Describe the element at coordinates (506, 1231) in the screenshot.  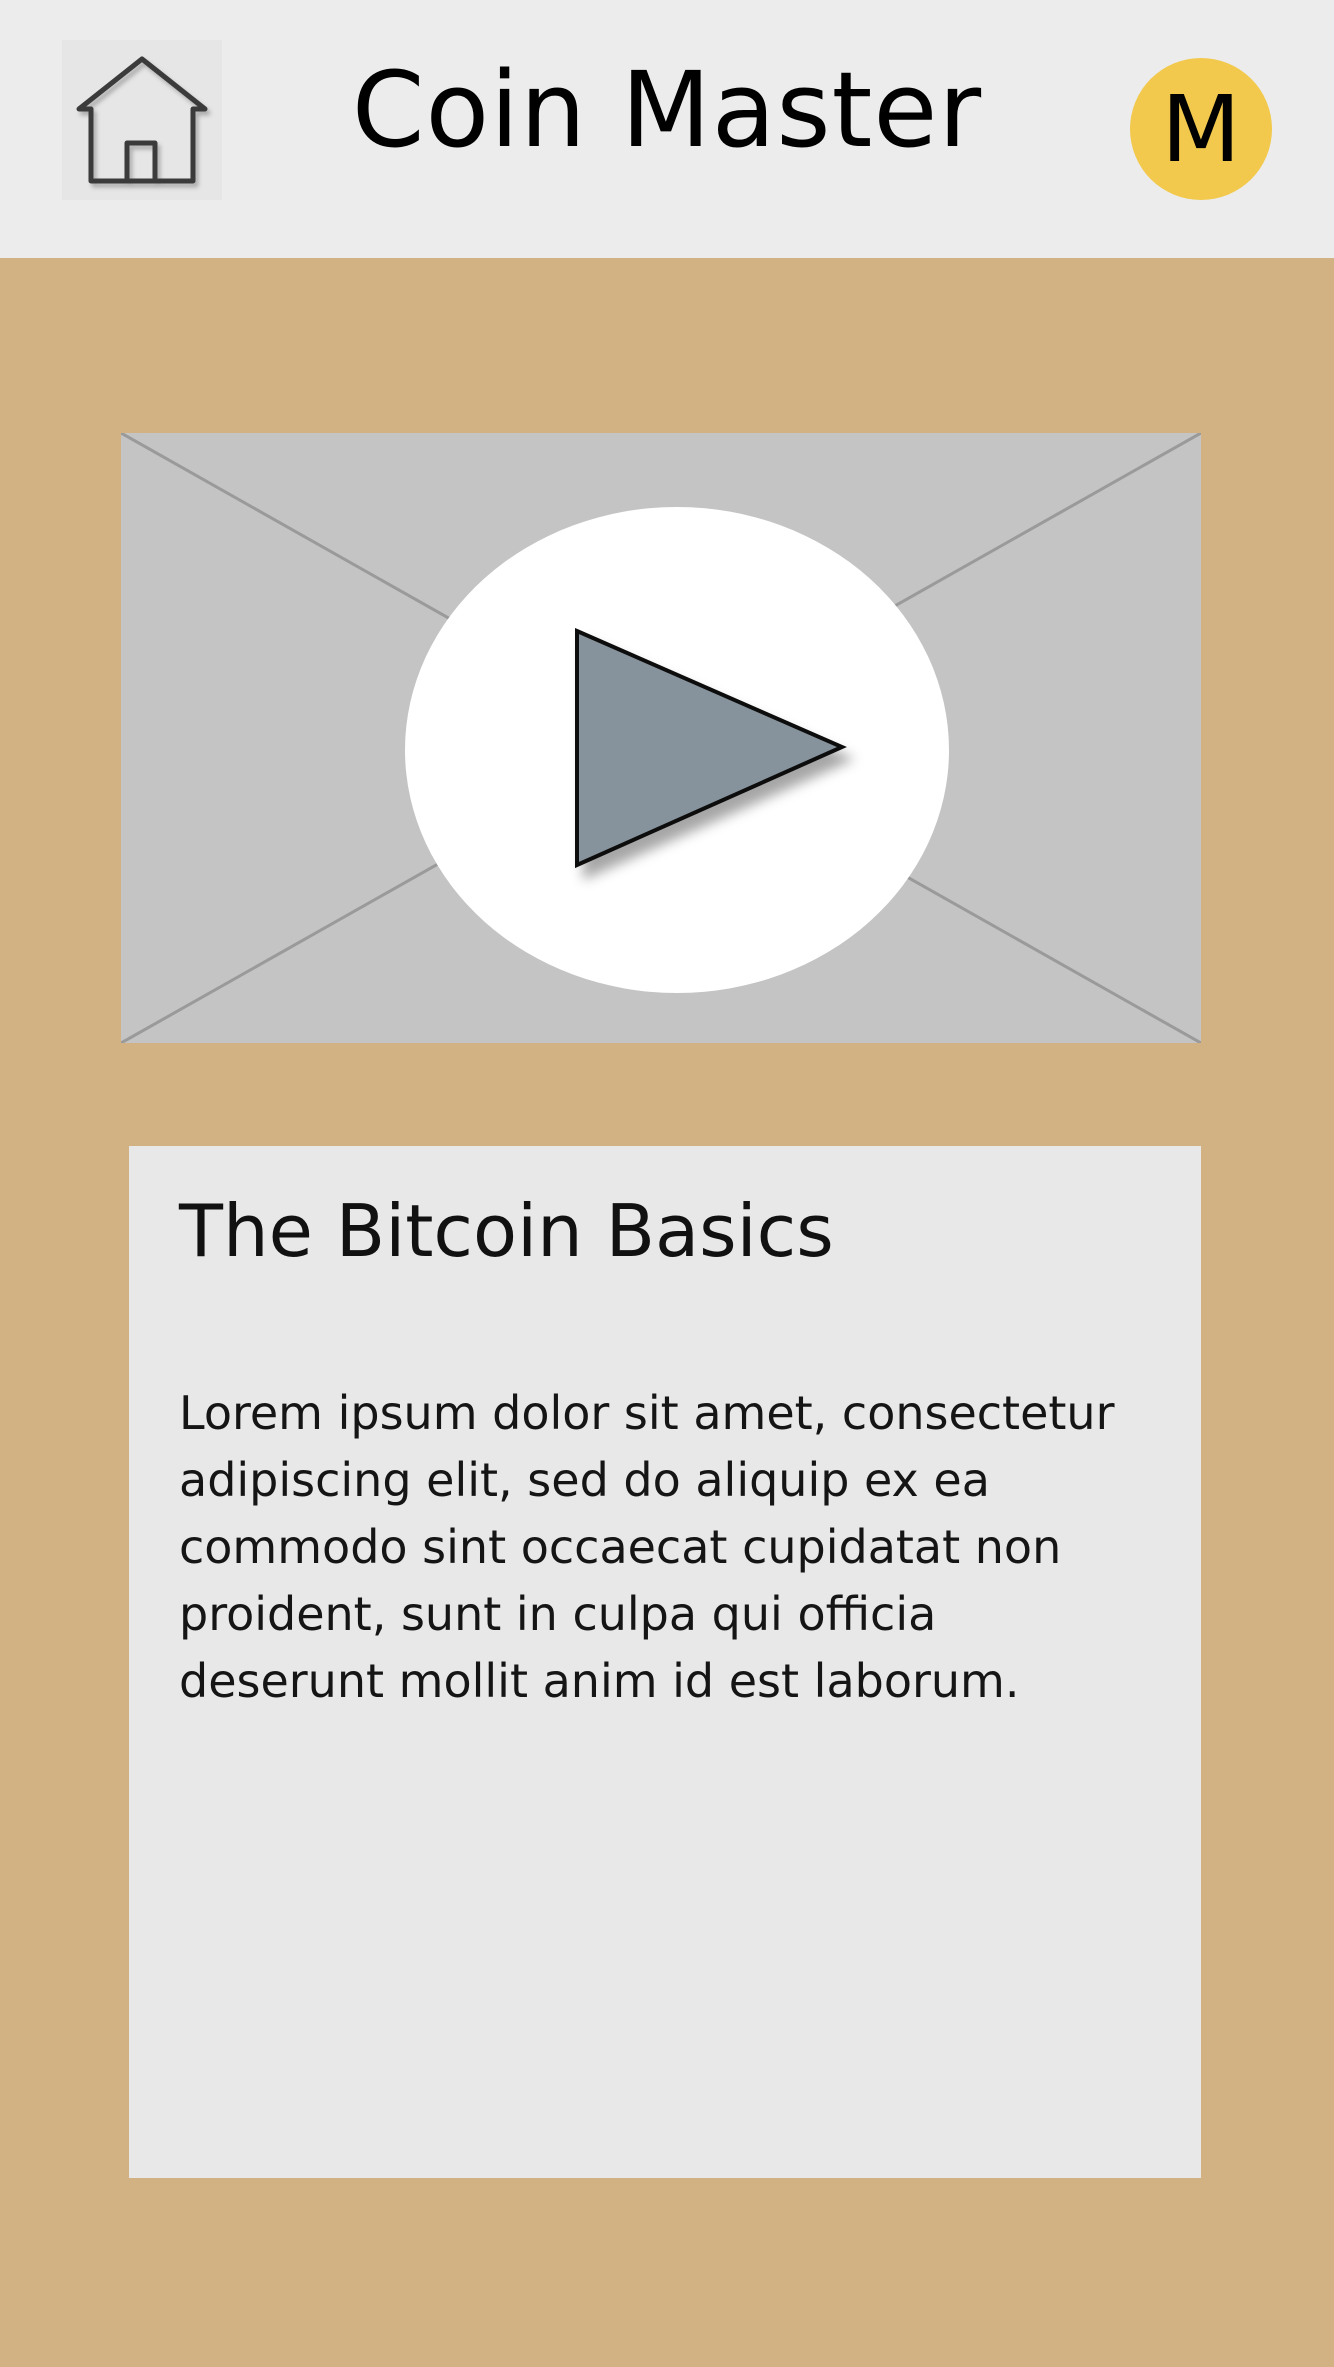
I see `article-title: The Bitcoin Basics` at that location.